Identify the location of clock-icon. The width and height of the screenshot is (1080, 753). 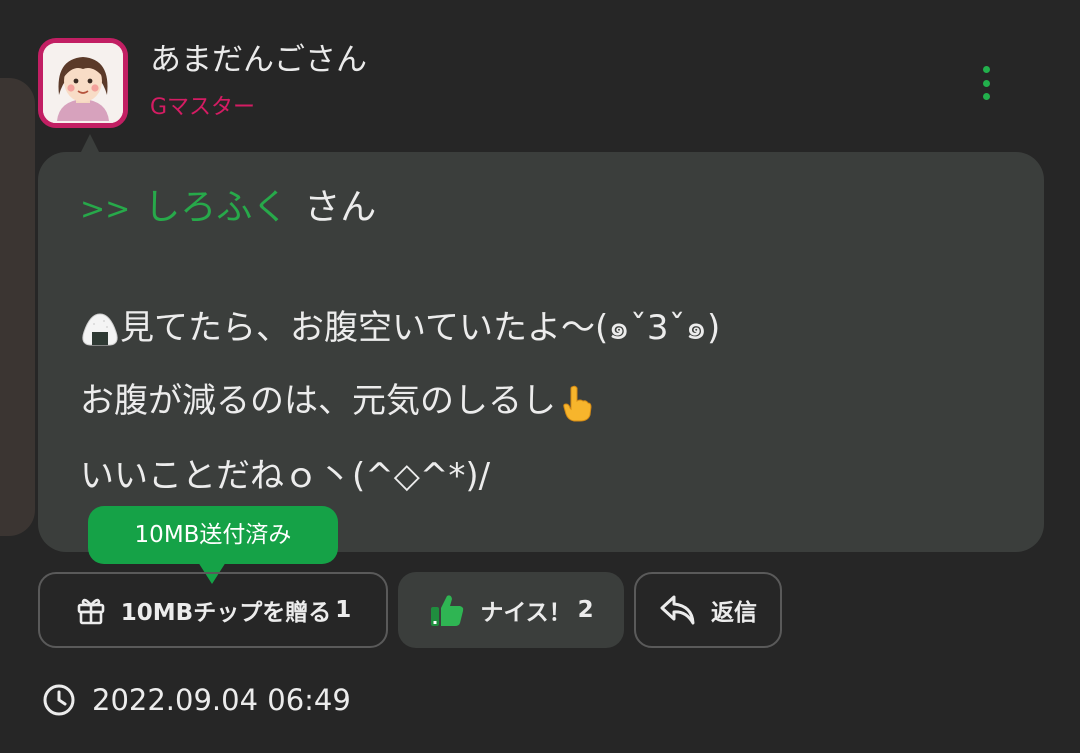
(59, 700).